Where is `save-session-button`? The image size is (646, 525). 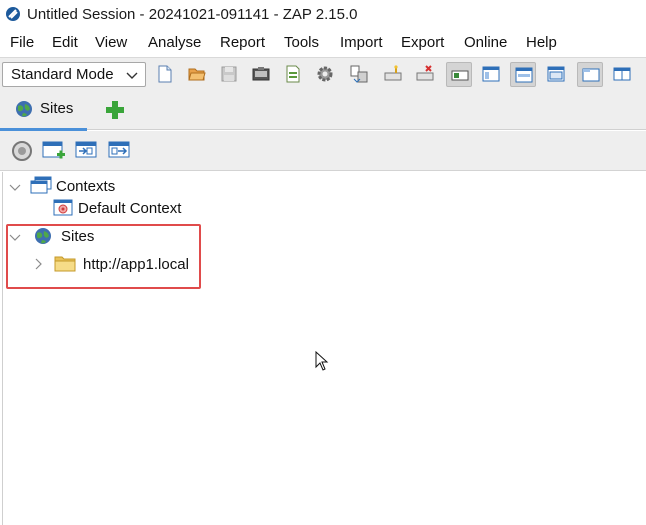
save-session-button is located at coordinates (229, 74).